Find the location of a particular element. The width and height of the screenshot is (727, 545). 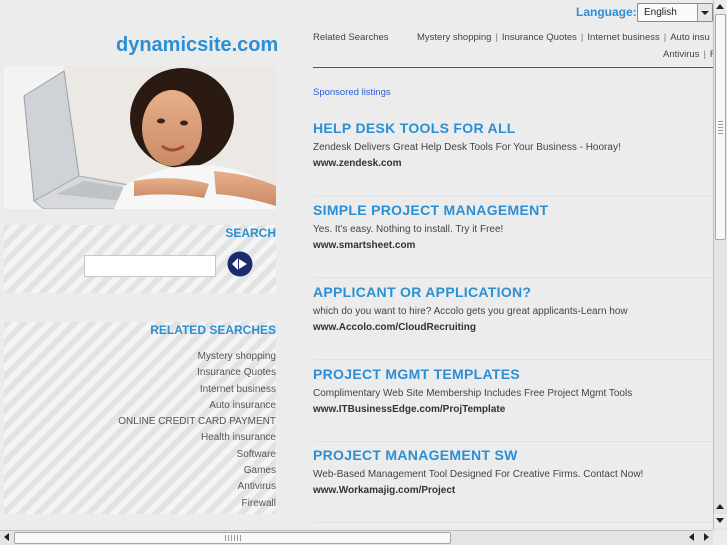

vertical-scroll-thumb is located at coordinates (720, 127).